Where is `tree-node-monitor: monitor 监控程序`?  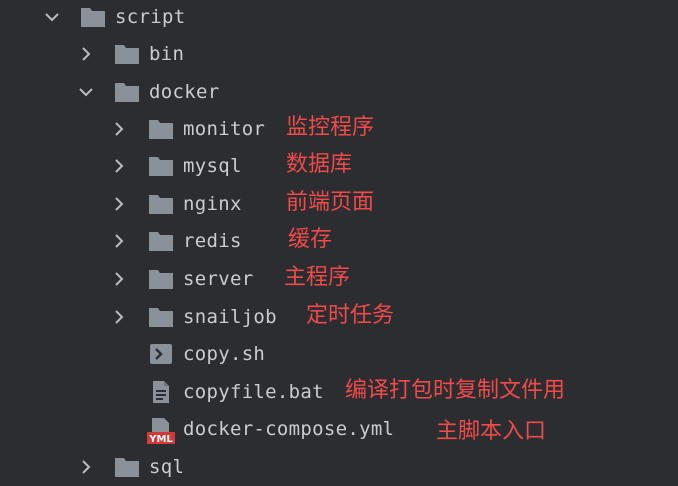
tree-node-monitor: monitor 监控程序 is located at coordinates (339, 129).